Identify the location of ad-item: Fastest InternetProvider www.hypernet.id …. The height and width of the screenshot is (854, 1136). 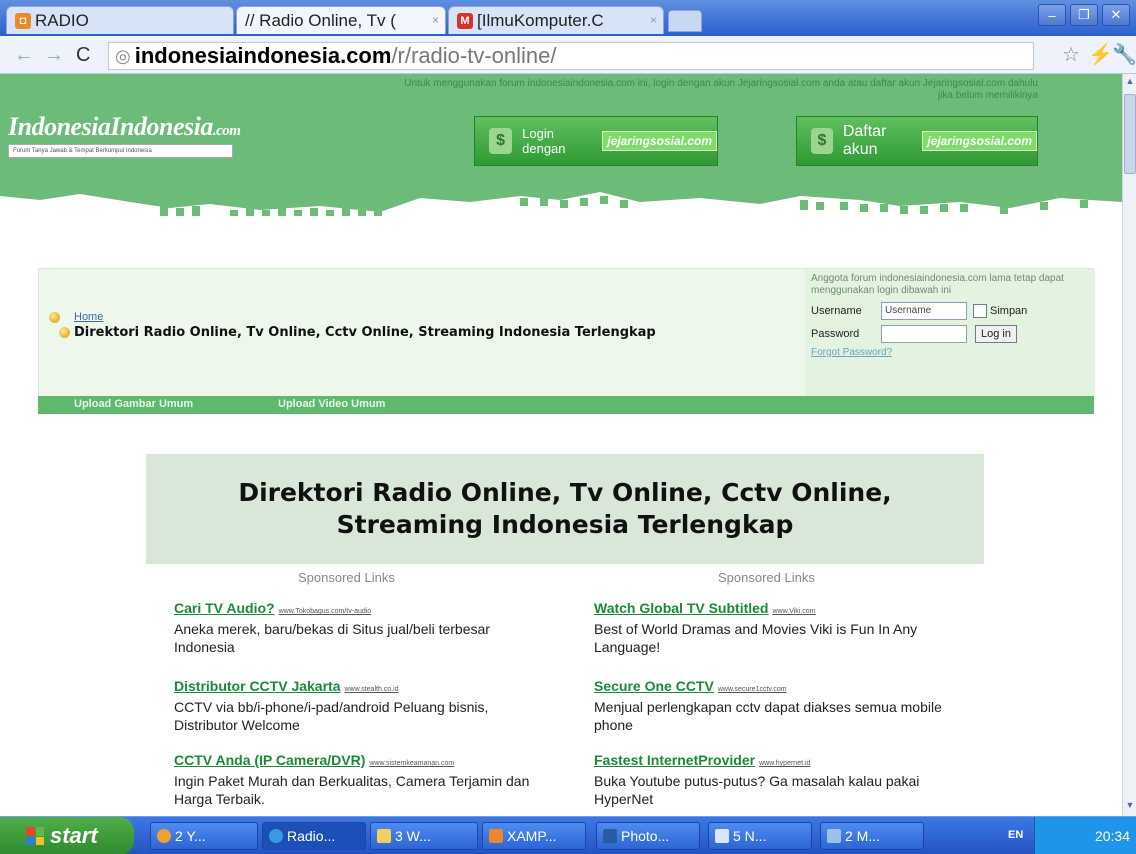
(784, 780).